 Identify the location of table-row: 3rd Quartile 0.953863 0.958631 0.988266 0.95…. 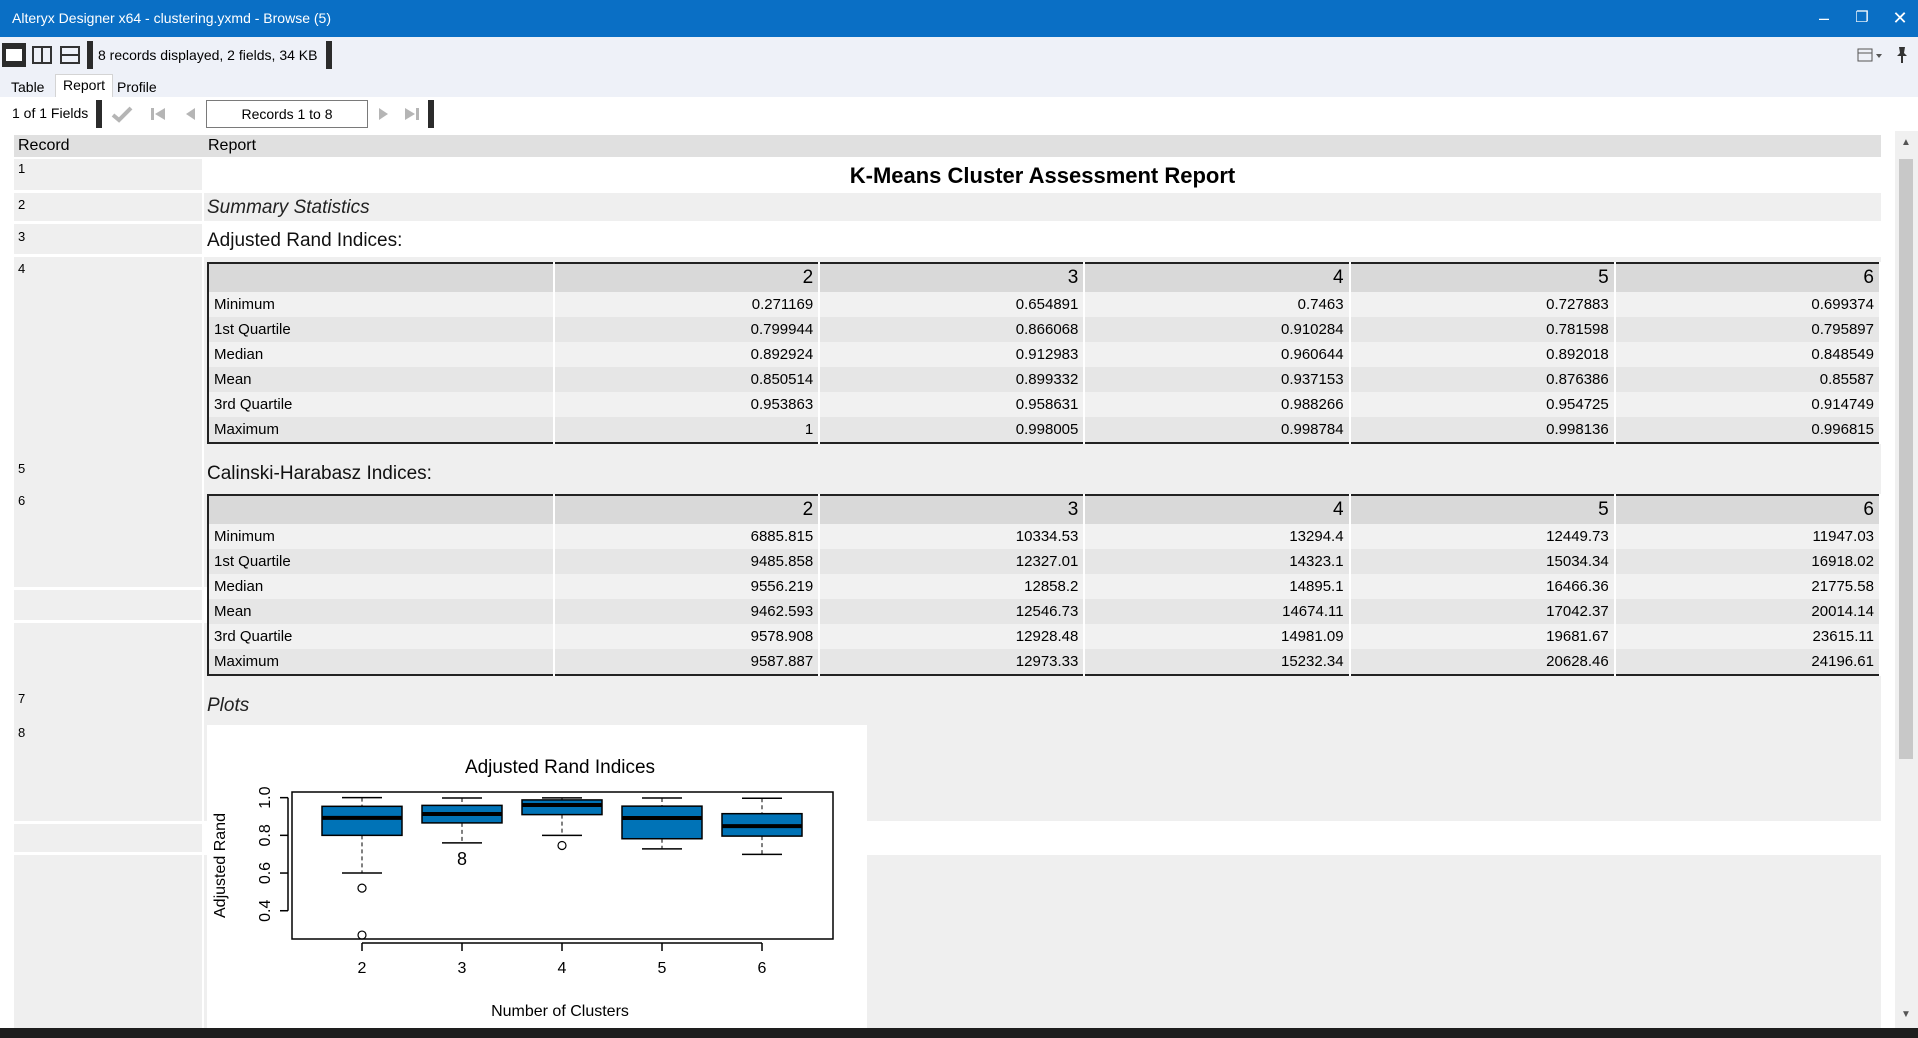
(1045, 404).